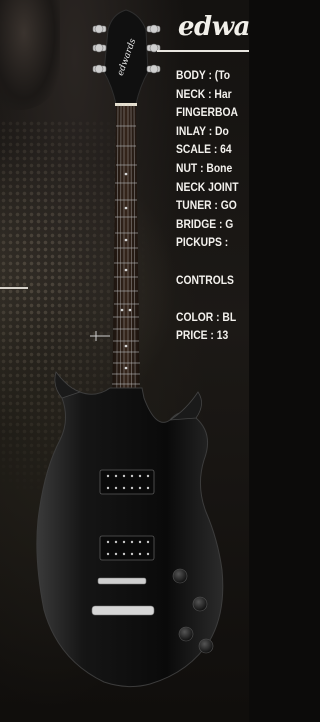  I want to click on spec-bridge: BRIDGE : G, so click(205, 223).